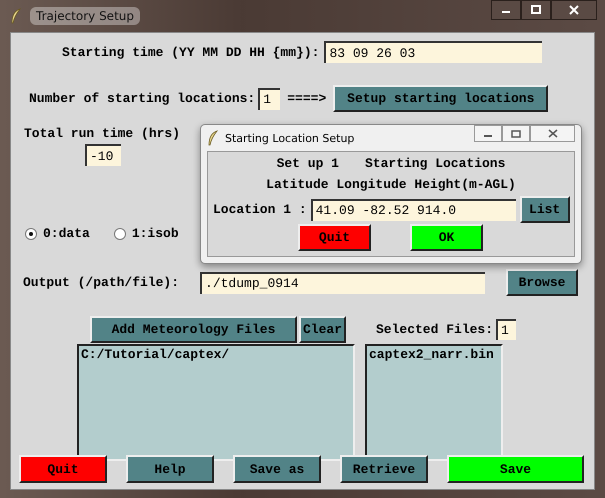  I want to click on action-button: Save as, so click(277, 469).